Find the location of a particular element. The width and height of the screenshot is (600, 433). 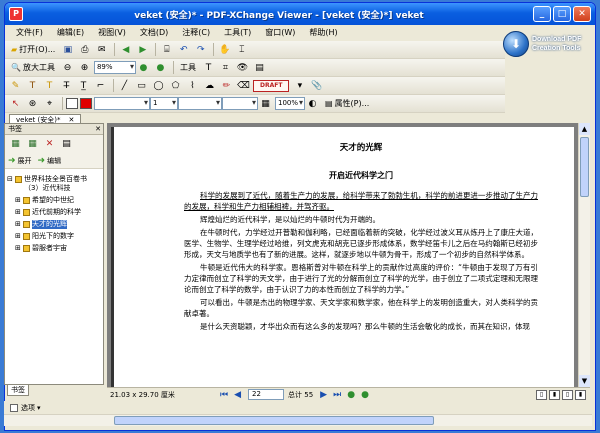

snapshot-icon: ⌗ is located at coordinates (225, 67).